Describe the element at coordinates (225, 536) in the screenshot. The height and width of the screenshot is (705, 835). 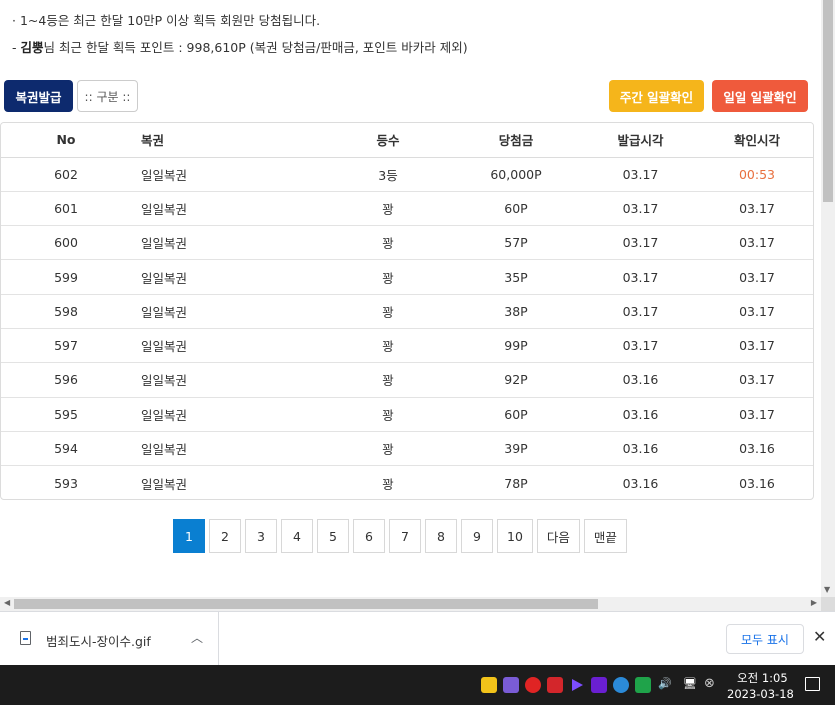
I see `page-button-2: 2` at that location.